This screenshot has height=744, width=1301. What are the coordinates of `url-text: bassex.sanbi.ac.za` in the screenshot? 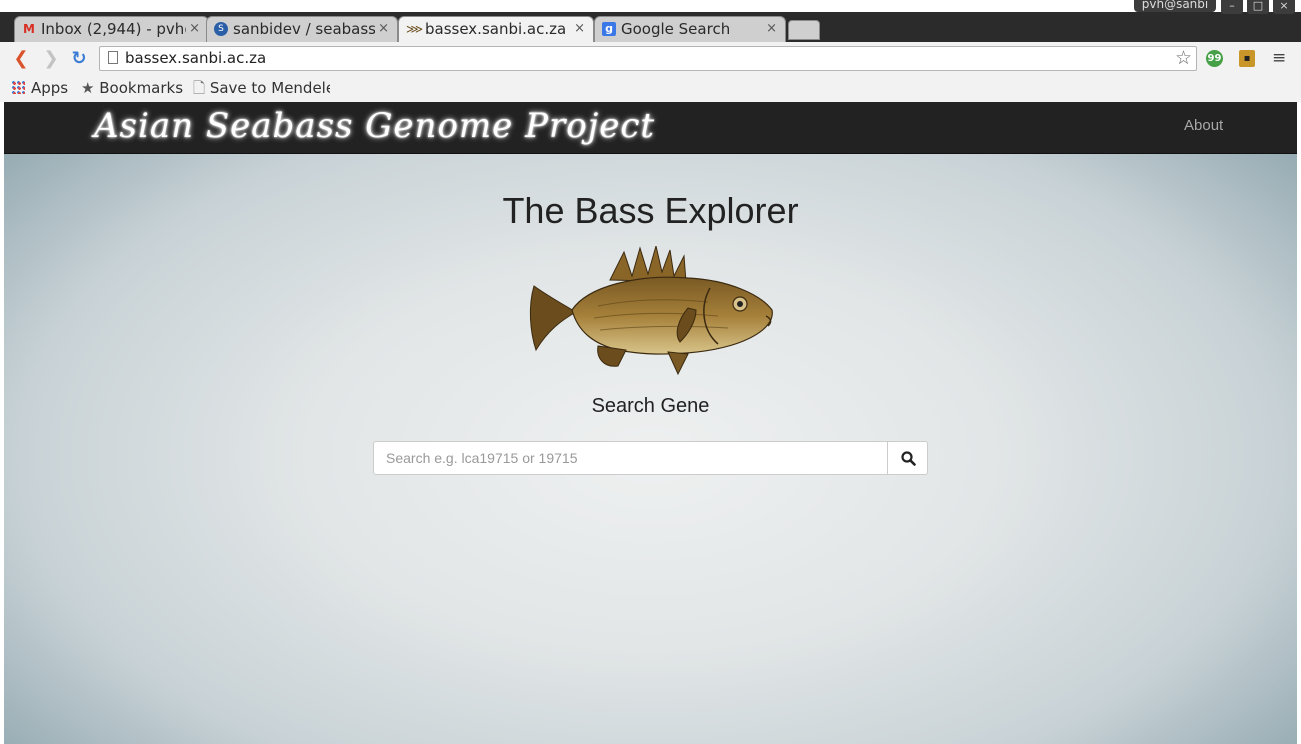 It's located at (195, 58).